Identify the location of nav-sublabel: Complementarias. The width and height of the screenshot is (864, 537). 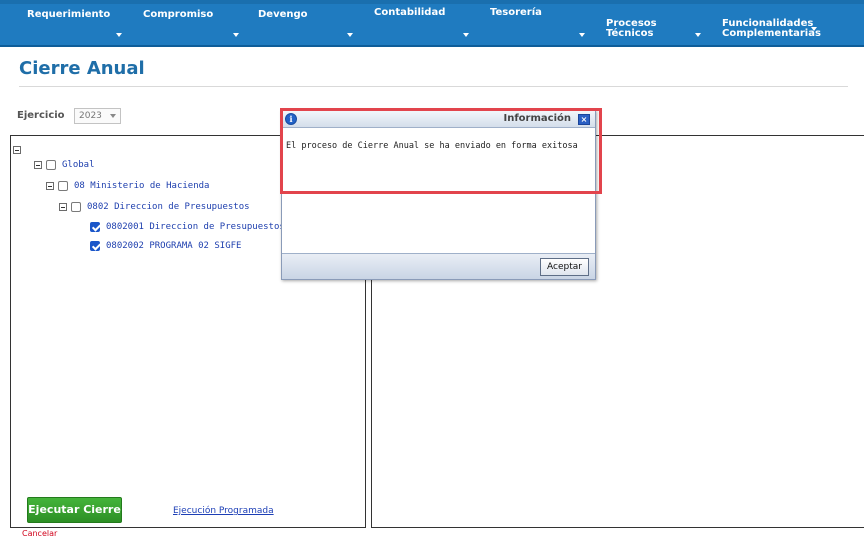
(771, 33).